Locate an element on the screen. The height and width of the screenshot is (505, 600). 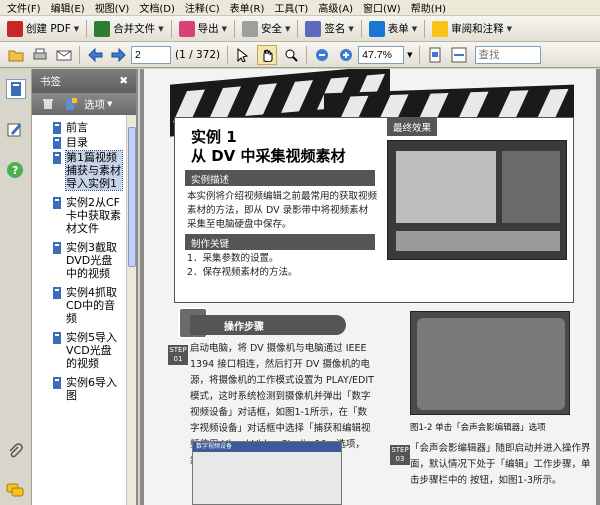
review-comment-button: 审阅和注释 ▼ is located at coordinates (472, 29).